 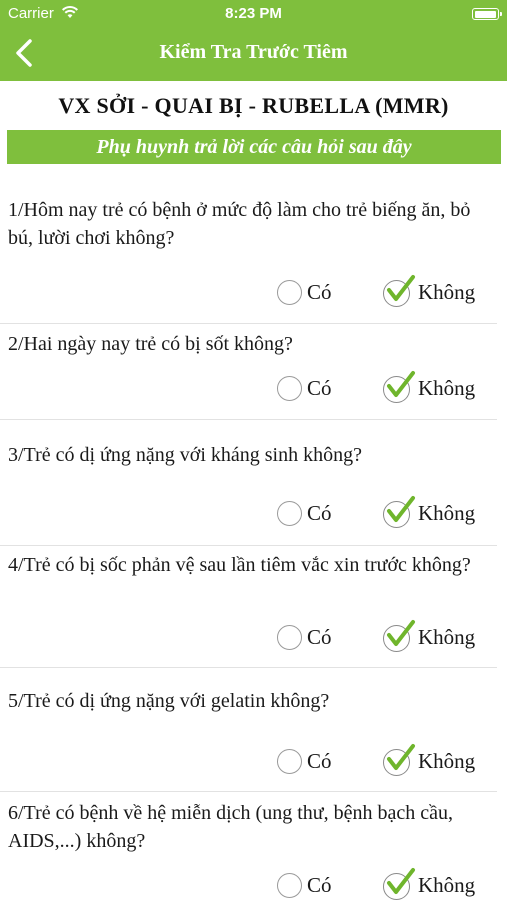 I want to click on question-text: 5/Trẻ có dị ứng nặng với gelatin không?, so click(x=169, y=701).